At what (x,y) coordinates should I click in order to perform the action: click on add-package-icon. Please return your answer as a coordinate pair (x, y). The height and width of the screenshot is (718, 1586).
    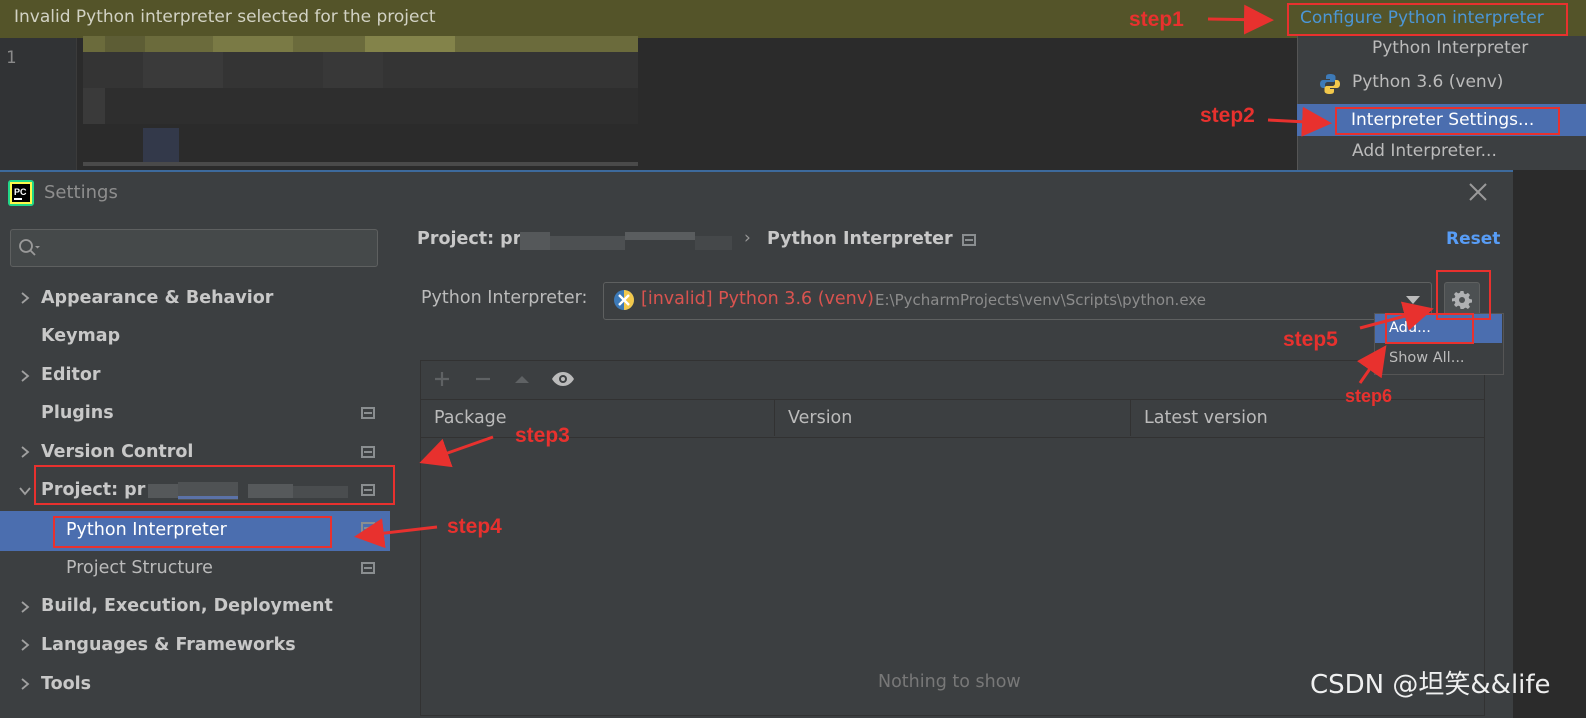
    Looking at the image, I should click on (442, 379).